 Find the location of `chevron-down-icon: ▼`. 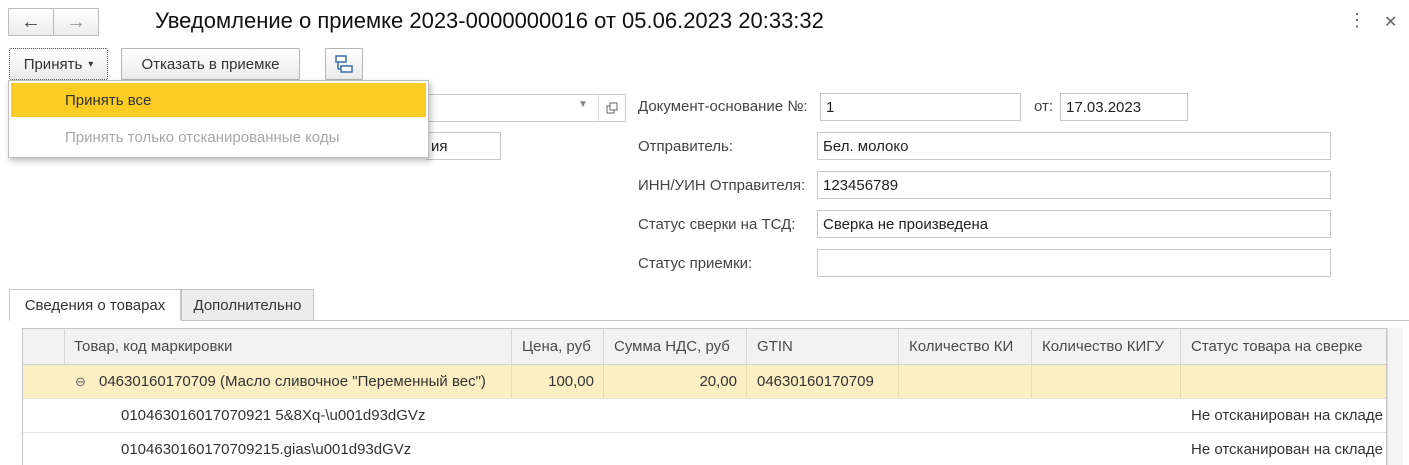

chevron-down-icon: ▼ is located at coordinates (583, 104).